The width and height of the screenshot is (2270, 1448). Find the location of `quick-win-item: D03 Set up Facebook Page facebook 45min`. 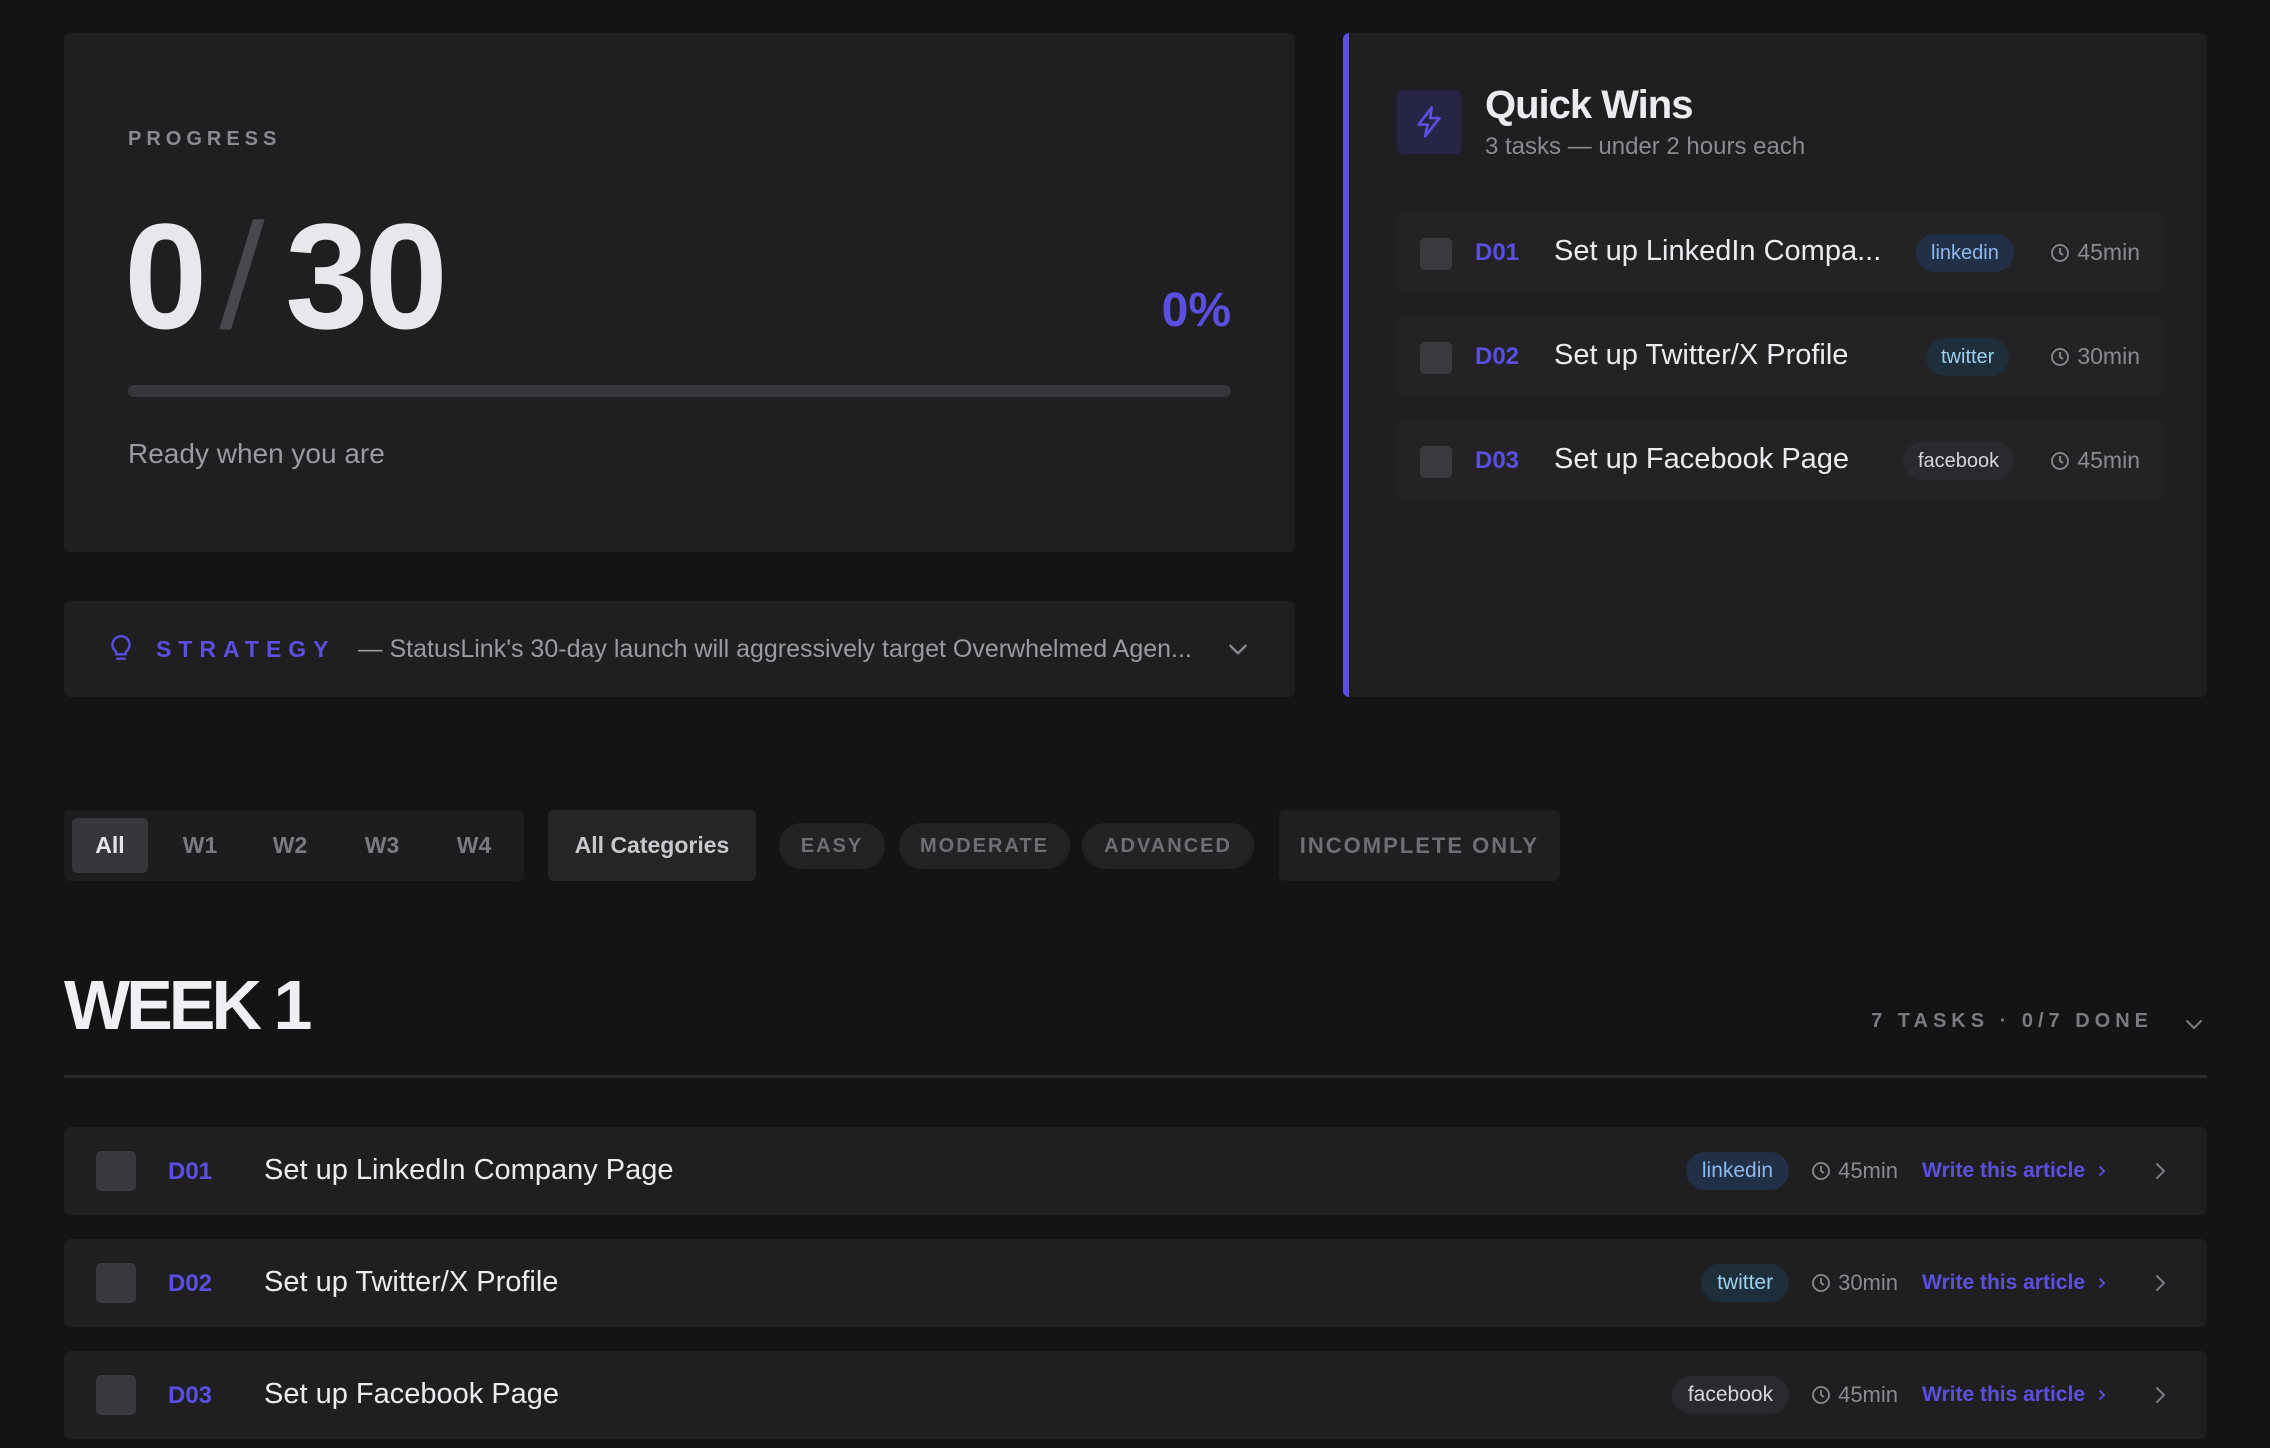

quick-win-item: D03 Set up Facebook Page facebook 45min is located at coordinates (1780, 460).